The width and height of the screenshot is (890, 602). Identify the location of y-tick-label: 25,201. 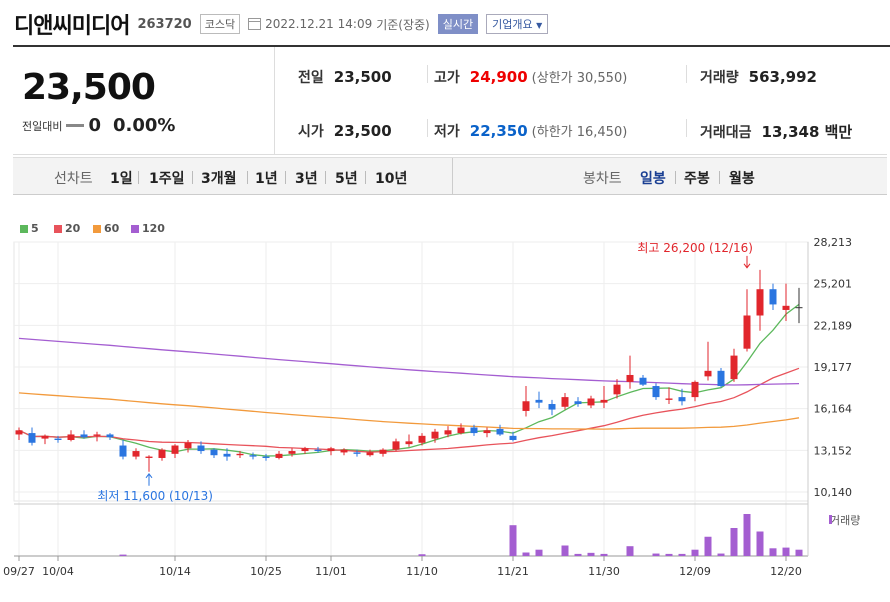
(833, 284).